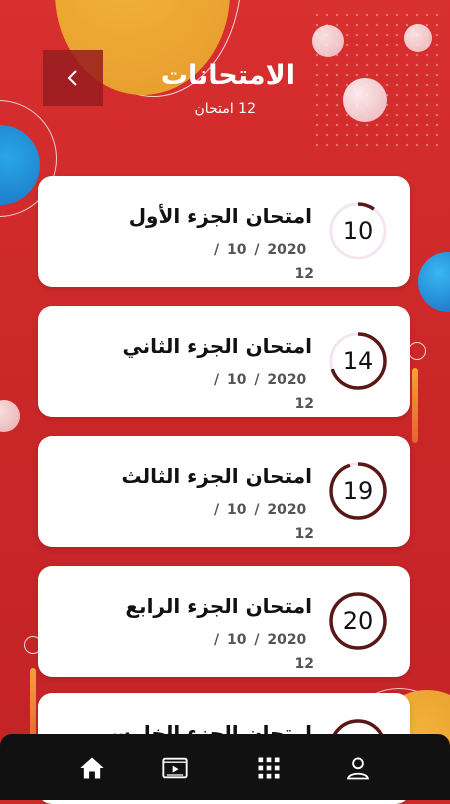 The width and height of the screenshot is (450, 804). I want to click on page-title: الامتحانات, so click(227, 75).